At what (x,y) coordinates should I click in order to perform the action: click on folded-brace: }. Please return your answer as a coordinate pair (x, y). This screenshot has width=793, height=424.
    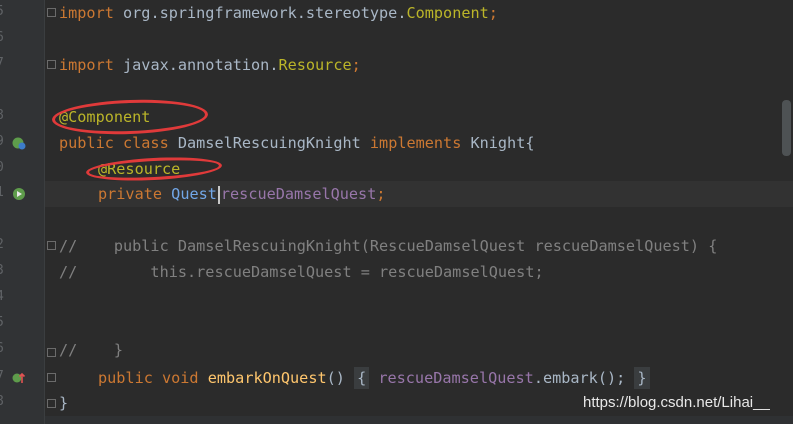
    Looking at the image, I should click on (642, 378).